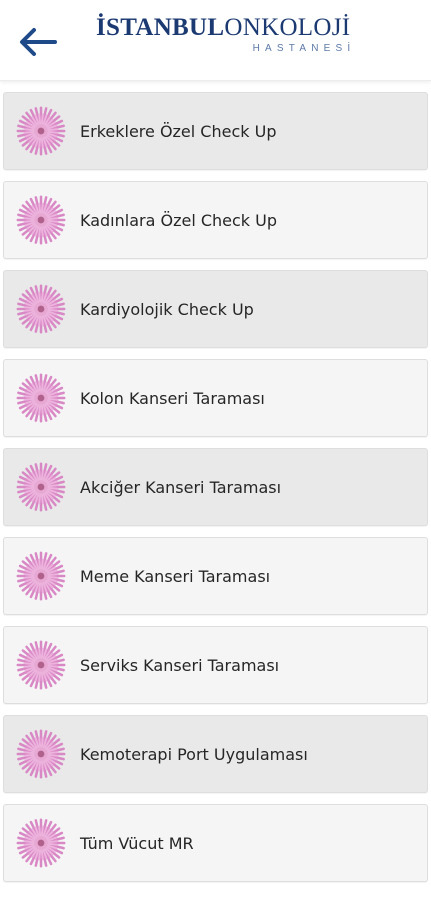  What do you see at coordinates (181, 487) in the screenshot?
I see `menu-item-label: Akciğer Kanseri Taraması` at bounding box center [181, 487].